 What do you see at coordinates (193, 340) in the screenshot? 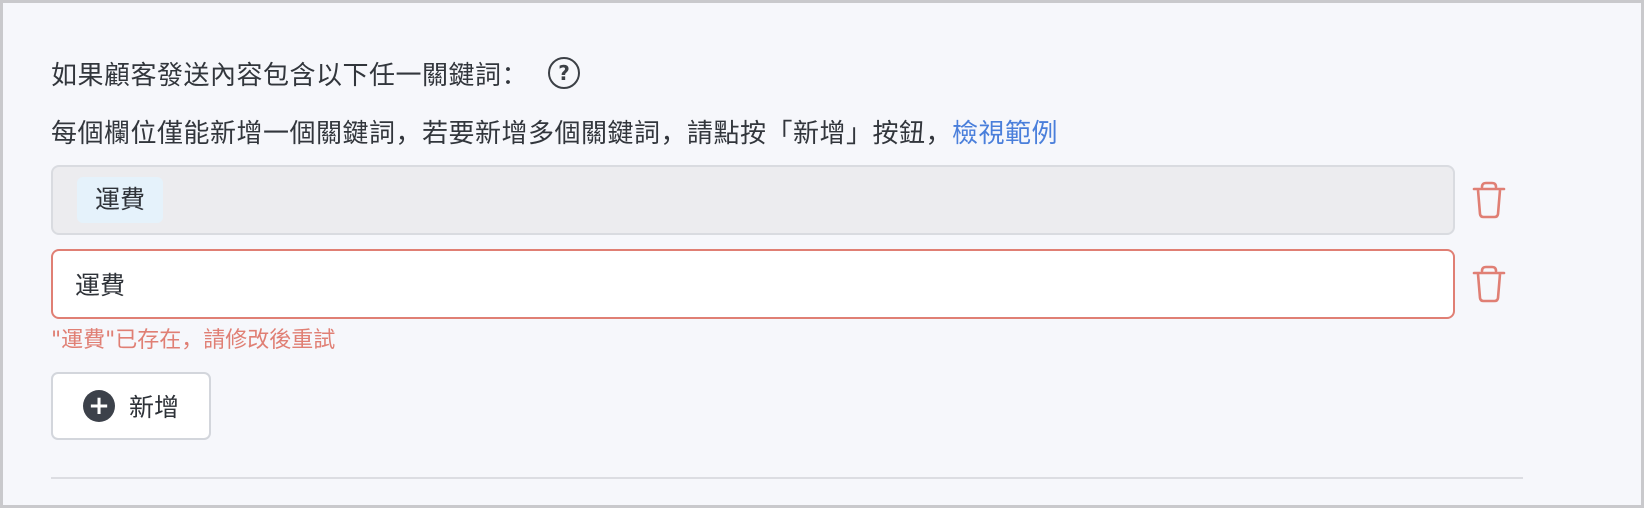
I see `duplicate-keyword-error: "運費"已存在，請修改後重試` at bounding box center [193, 340].